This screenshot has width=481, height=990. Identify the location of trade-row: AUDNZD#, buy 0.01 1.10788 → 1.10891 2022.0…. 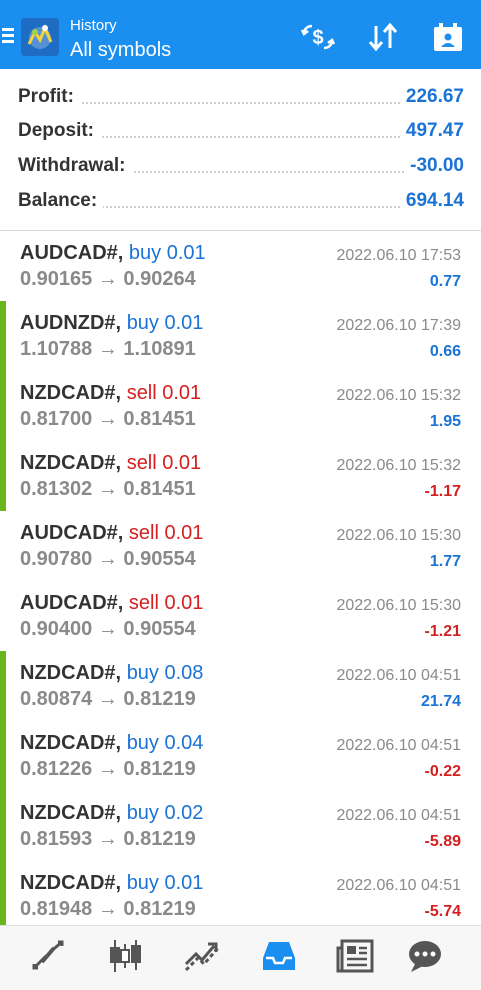
(240, 336).